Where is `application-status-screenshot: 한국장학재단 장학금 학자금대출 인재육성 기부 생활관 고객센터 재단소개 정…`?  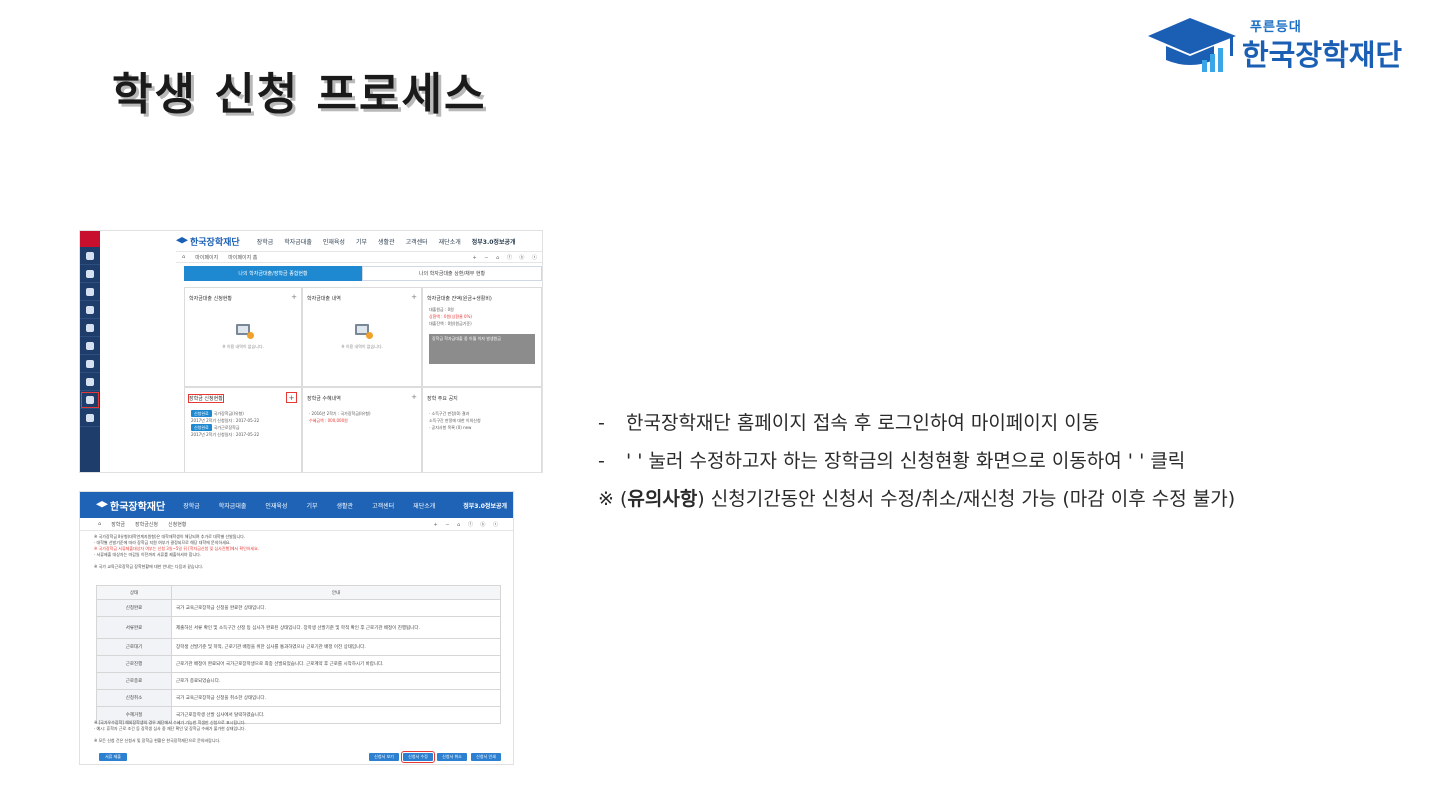
application-status-screenshot: 한국장학재단 장학금 학자금대출 인재육성 기부 생활관 고객센터 재단소개 정… is located at coordinates (296, 628).